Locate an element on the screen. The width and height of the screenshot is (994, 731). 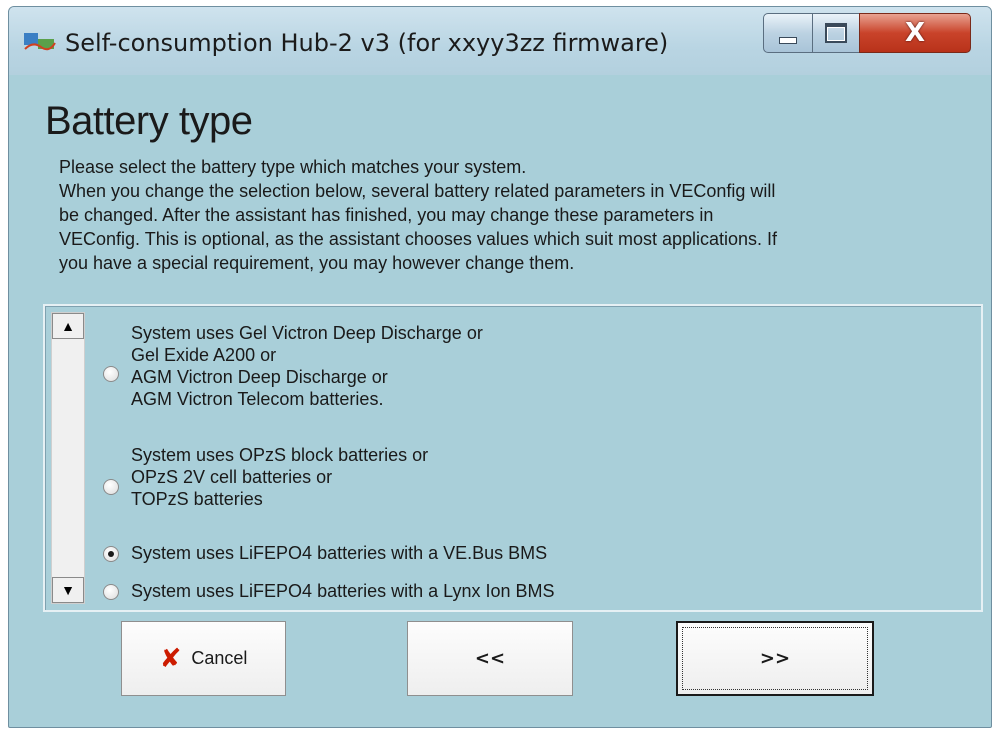
close-icon: X is located at coordinates (915, 33).